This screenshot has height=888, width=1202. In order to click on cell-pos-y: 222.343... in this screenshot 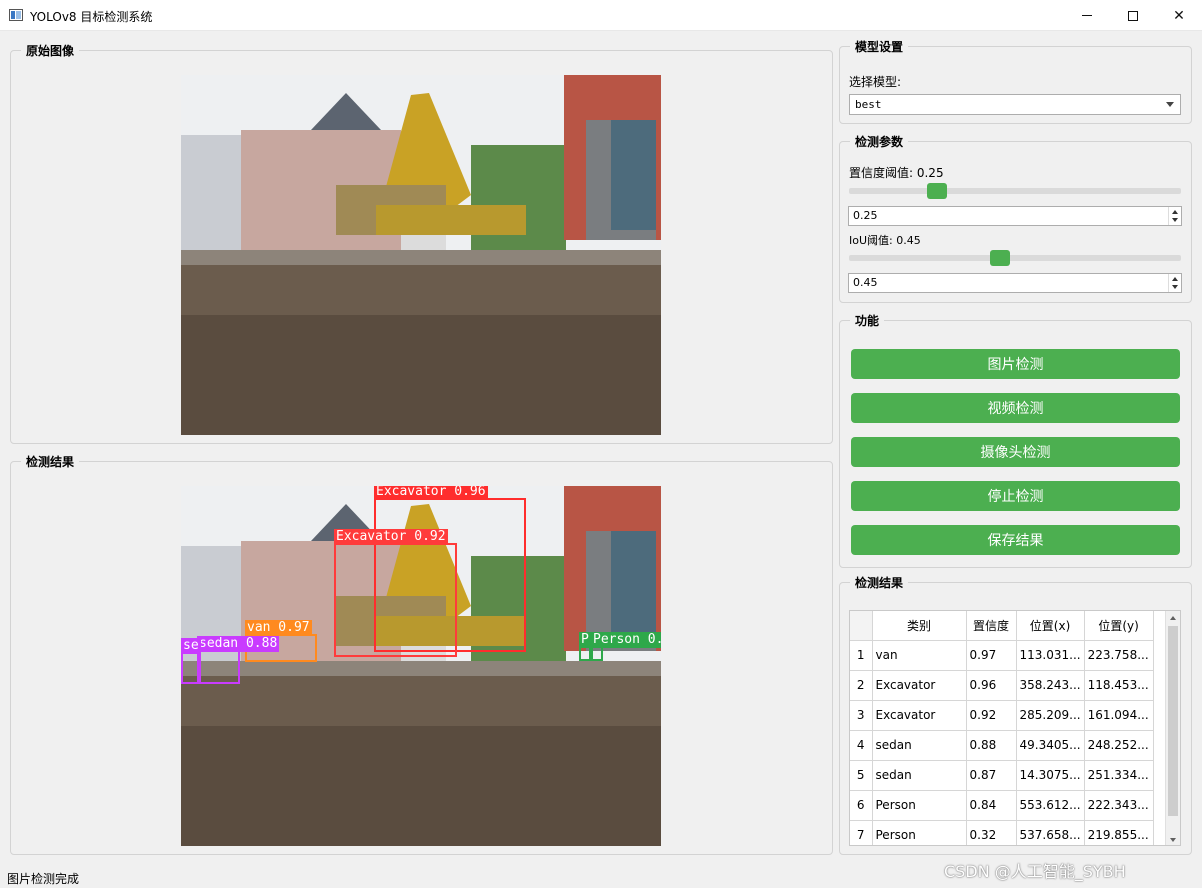, I will do `click(1119, 805)`.